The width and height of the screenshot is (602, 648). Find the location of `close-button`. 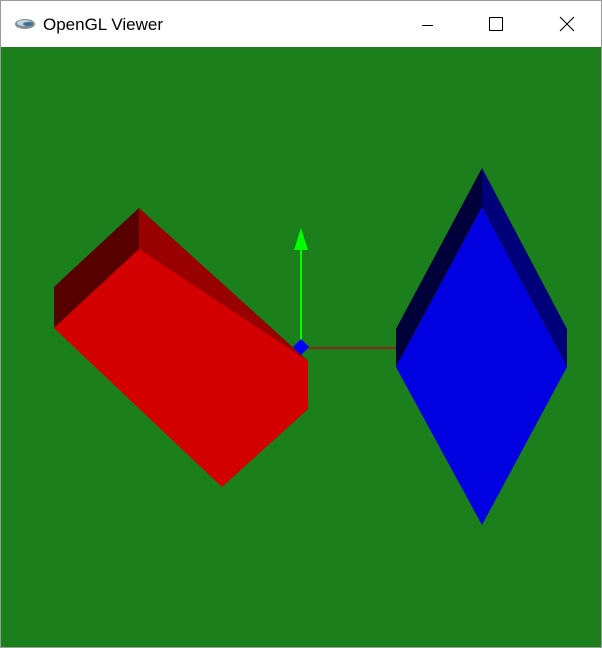

close-button is located at coordinates (566, 24).